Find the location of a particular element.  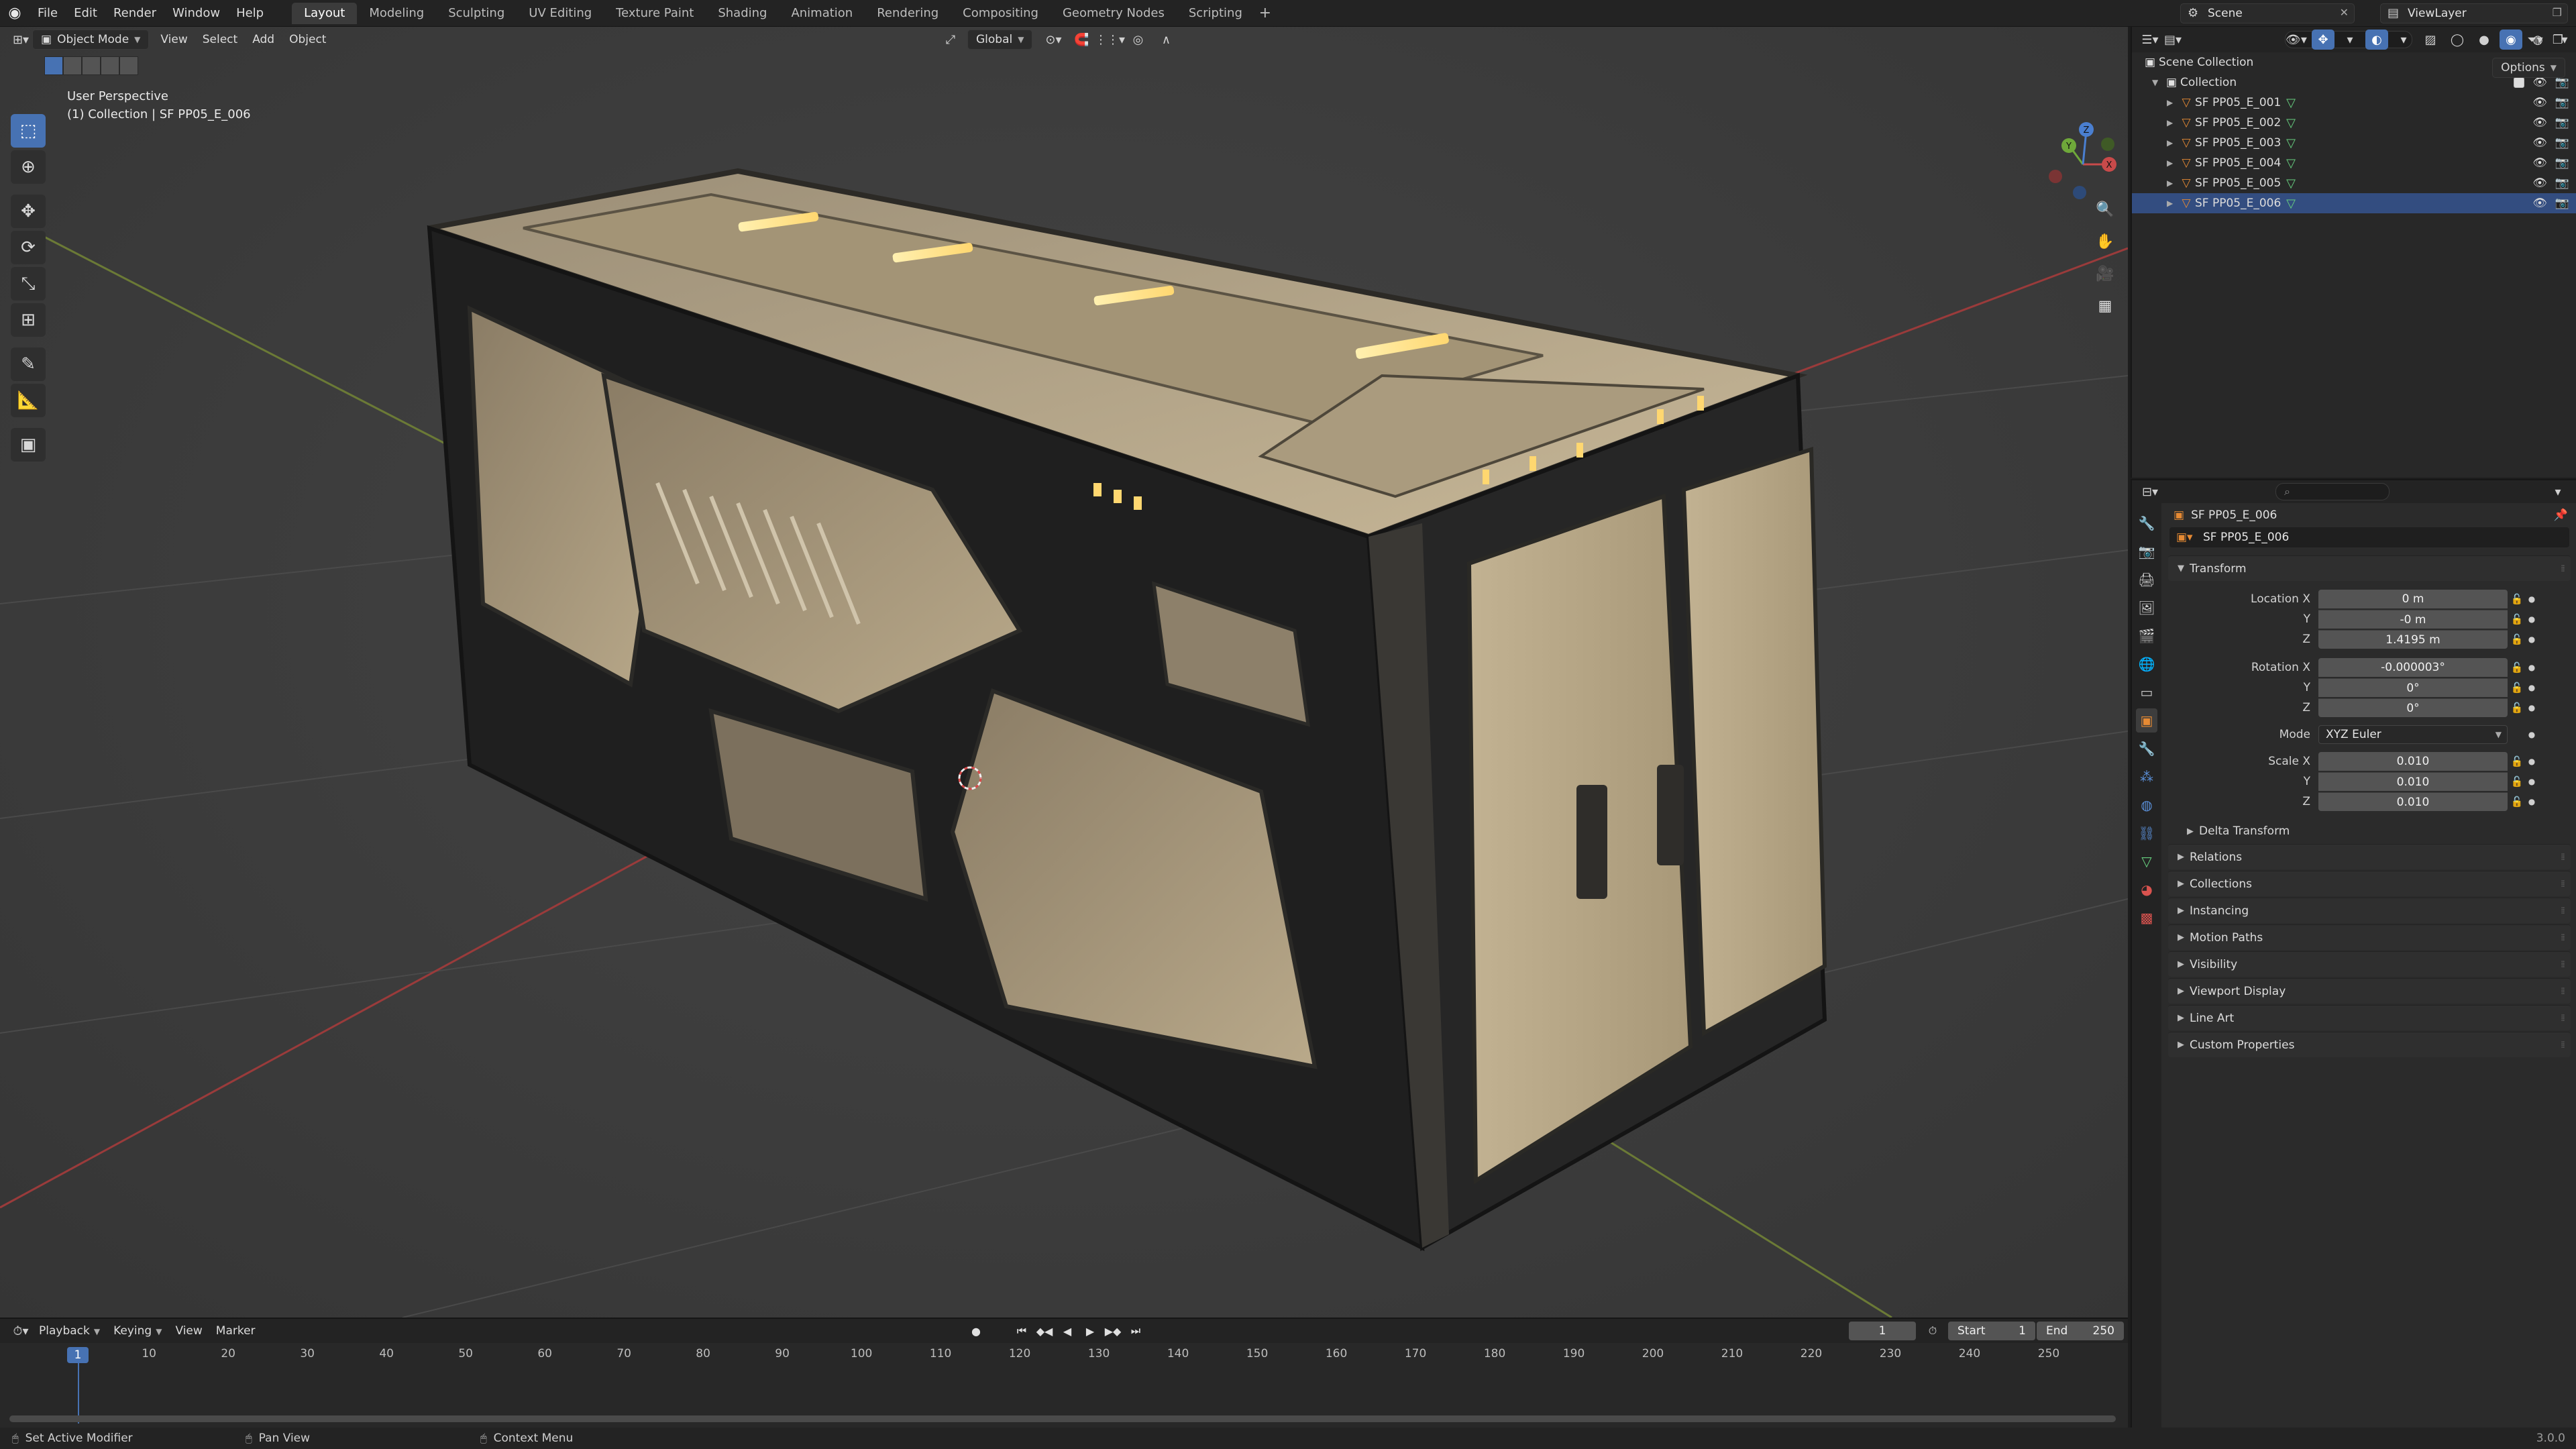

select-box-tool-icon: ⬚ is located at coordinates (28, 131).